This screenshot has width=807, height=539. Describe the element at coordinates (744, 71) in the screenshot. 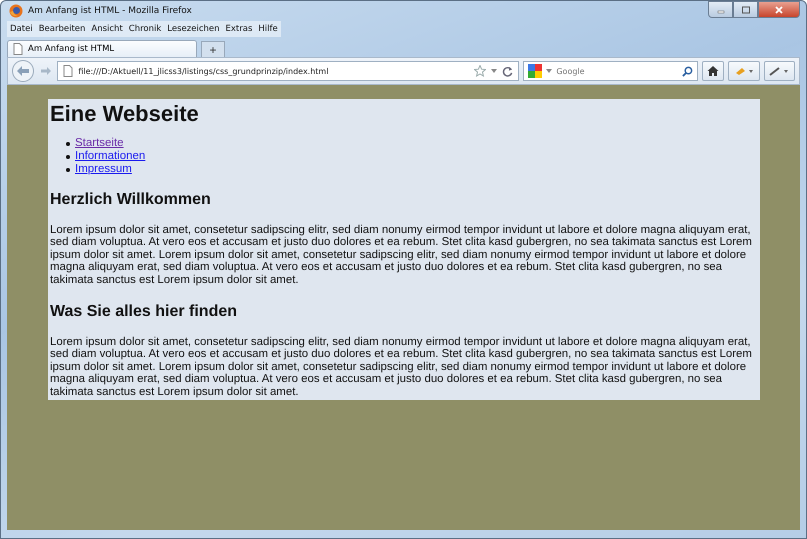

I see `addon-icon` at that location.